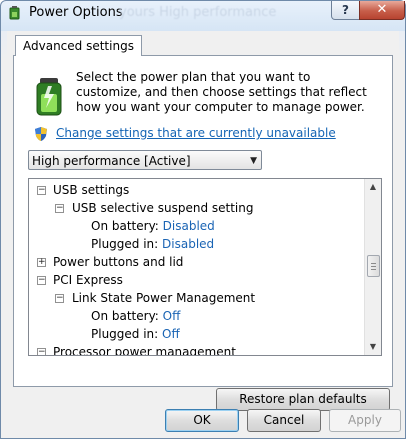 The image size is (406, 439). I want to click on tree-item-label: Processor power management, so click(144, 350).